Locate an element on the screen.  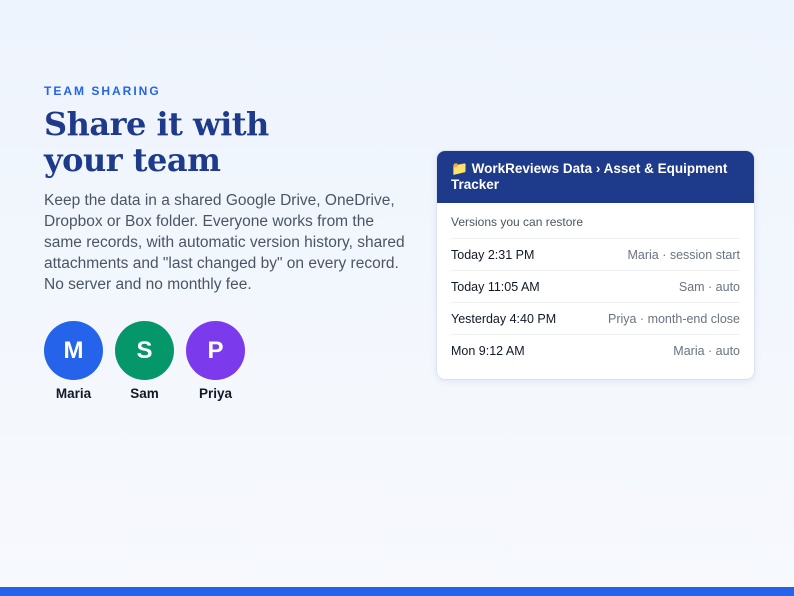
avatar-name: Sam is located at coordinates (144, 393).